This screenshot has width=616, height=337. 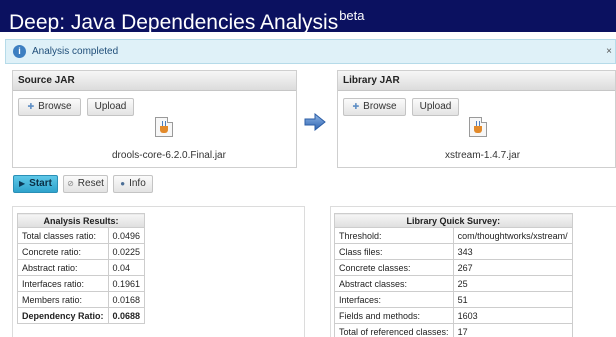 I want to click on source-upload-button: Upload, so click(x=110, y=107).